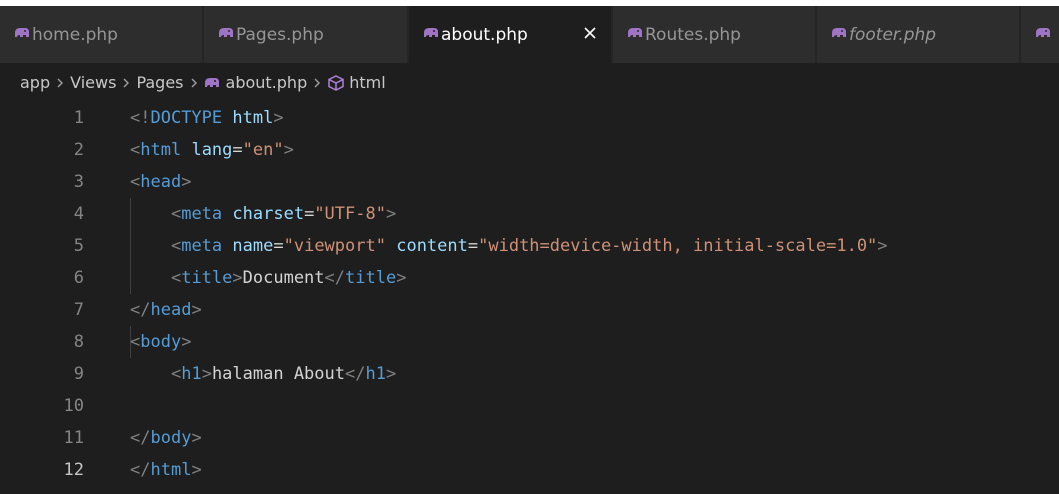 The width and height of the screenshot is (1059, 494). Describe the element at coordinates (484, 34) in the screenshot. I see `tab-label: about.php` at that location.